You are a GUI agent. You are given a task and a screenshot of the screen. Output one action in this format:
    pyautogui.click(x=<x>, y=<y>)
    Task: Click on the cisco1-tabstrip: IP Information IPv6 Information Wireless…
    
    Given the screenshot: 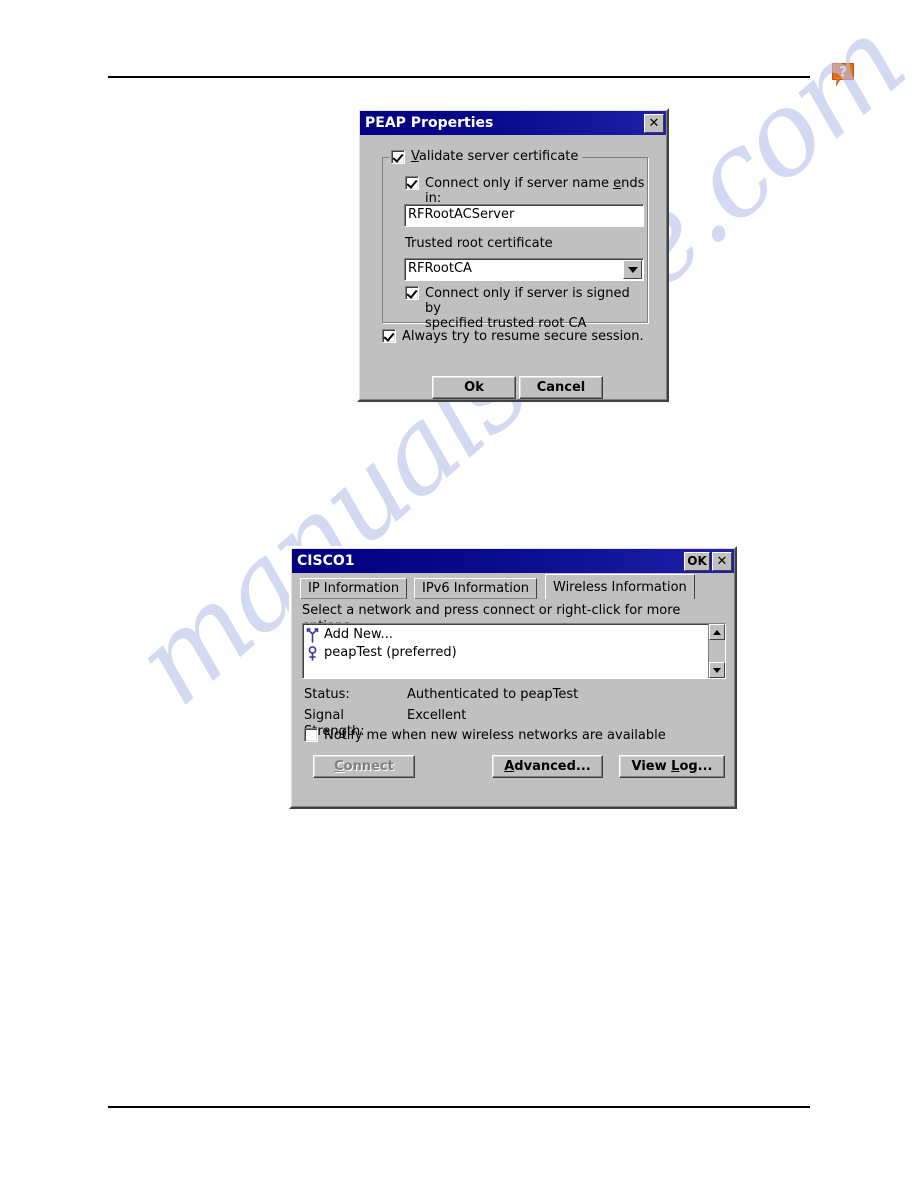 What is the action you would take?
    pyautogui.click(x=513, y=586)
    